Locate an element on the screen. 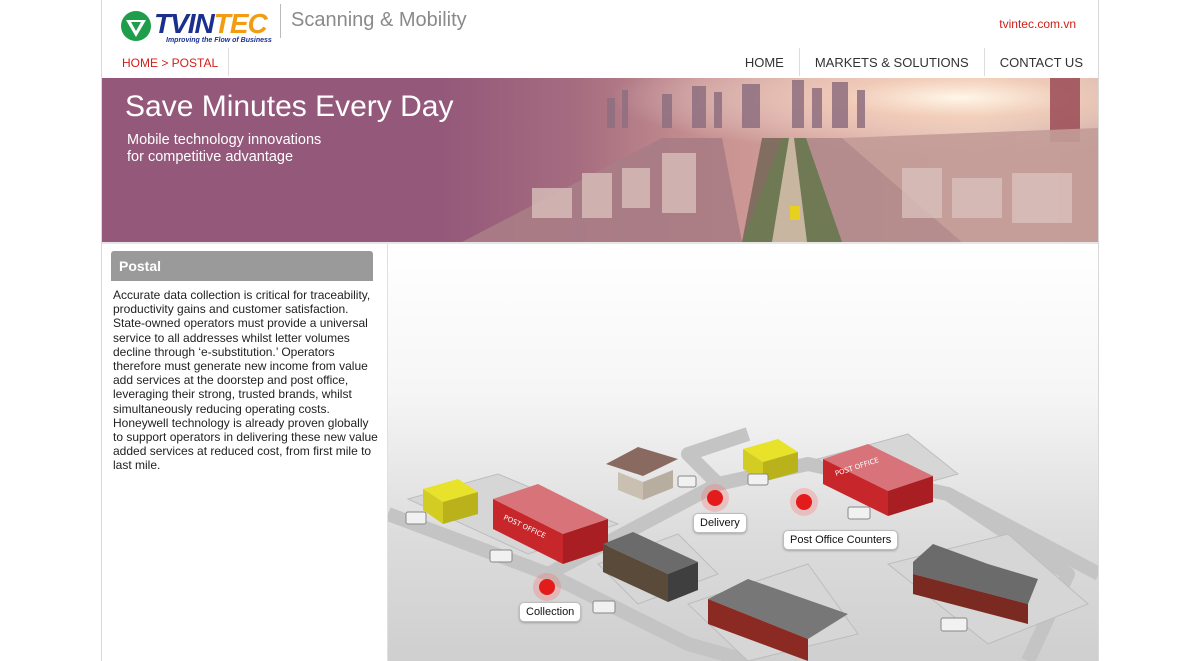 This screenshot has height=661, width=1200. nav-item-contact-us: CONTACT US is located at coordinates (1040, 62).